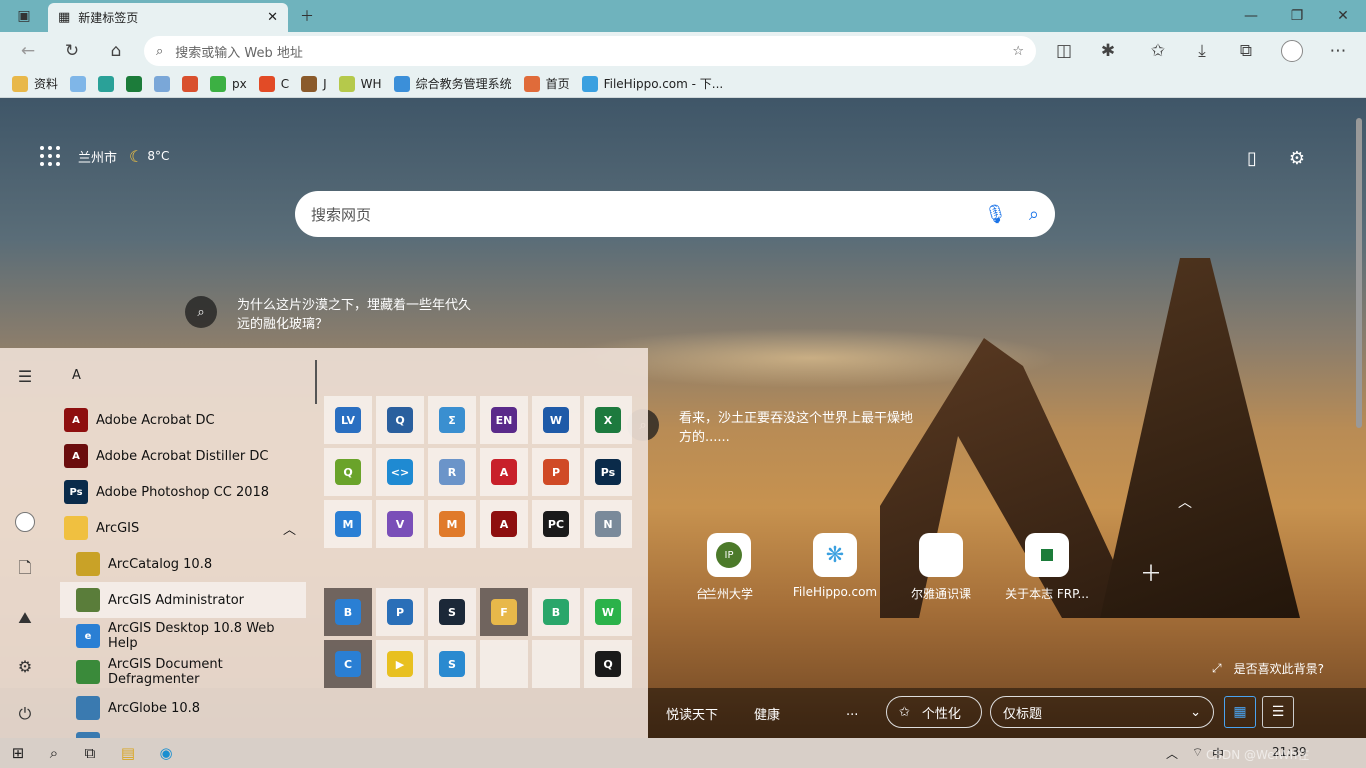 This screenshot has height=768, width=1366. Describe the element at coordinates (1251, 16) in the screenshot. I see `minimize-button: —` at that location.